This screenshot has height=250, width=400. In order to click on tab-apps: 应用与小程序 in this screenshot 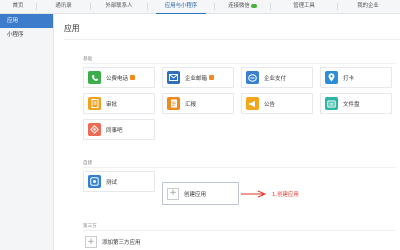, I will do `click(181, 7)`.